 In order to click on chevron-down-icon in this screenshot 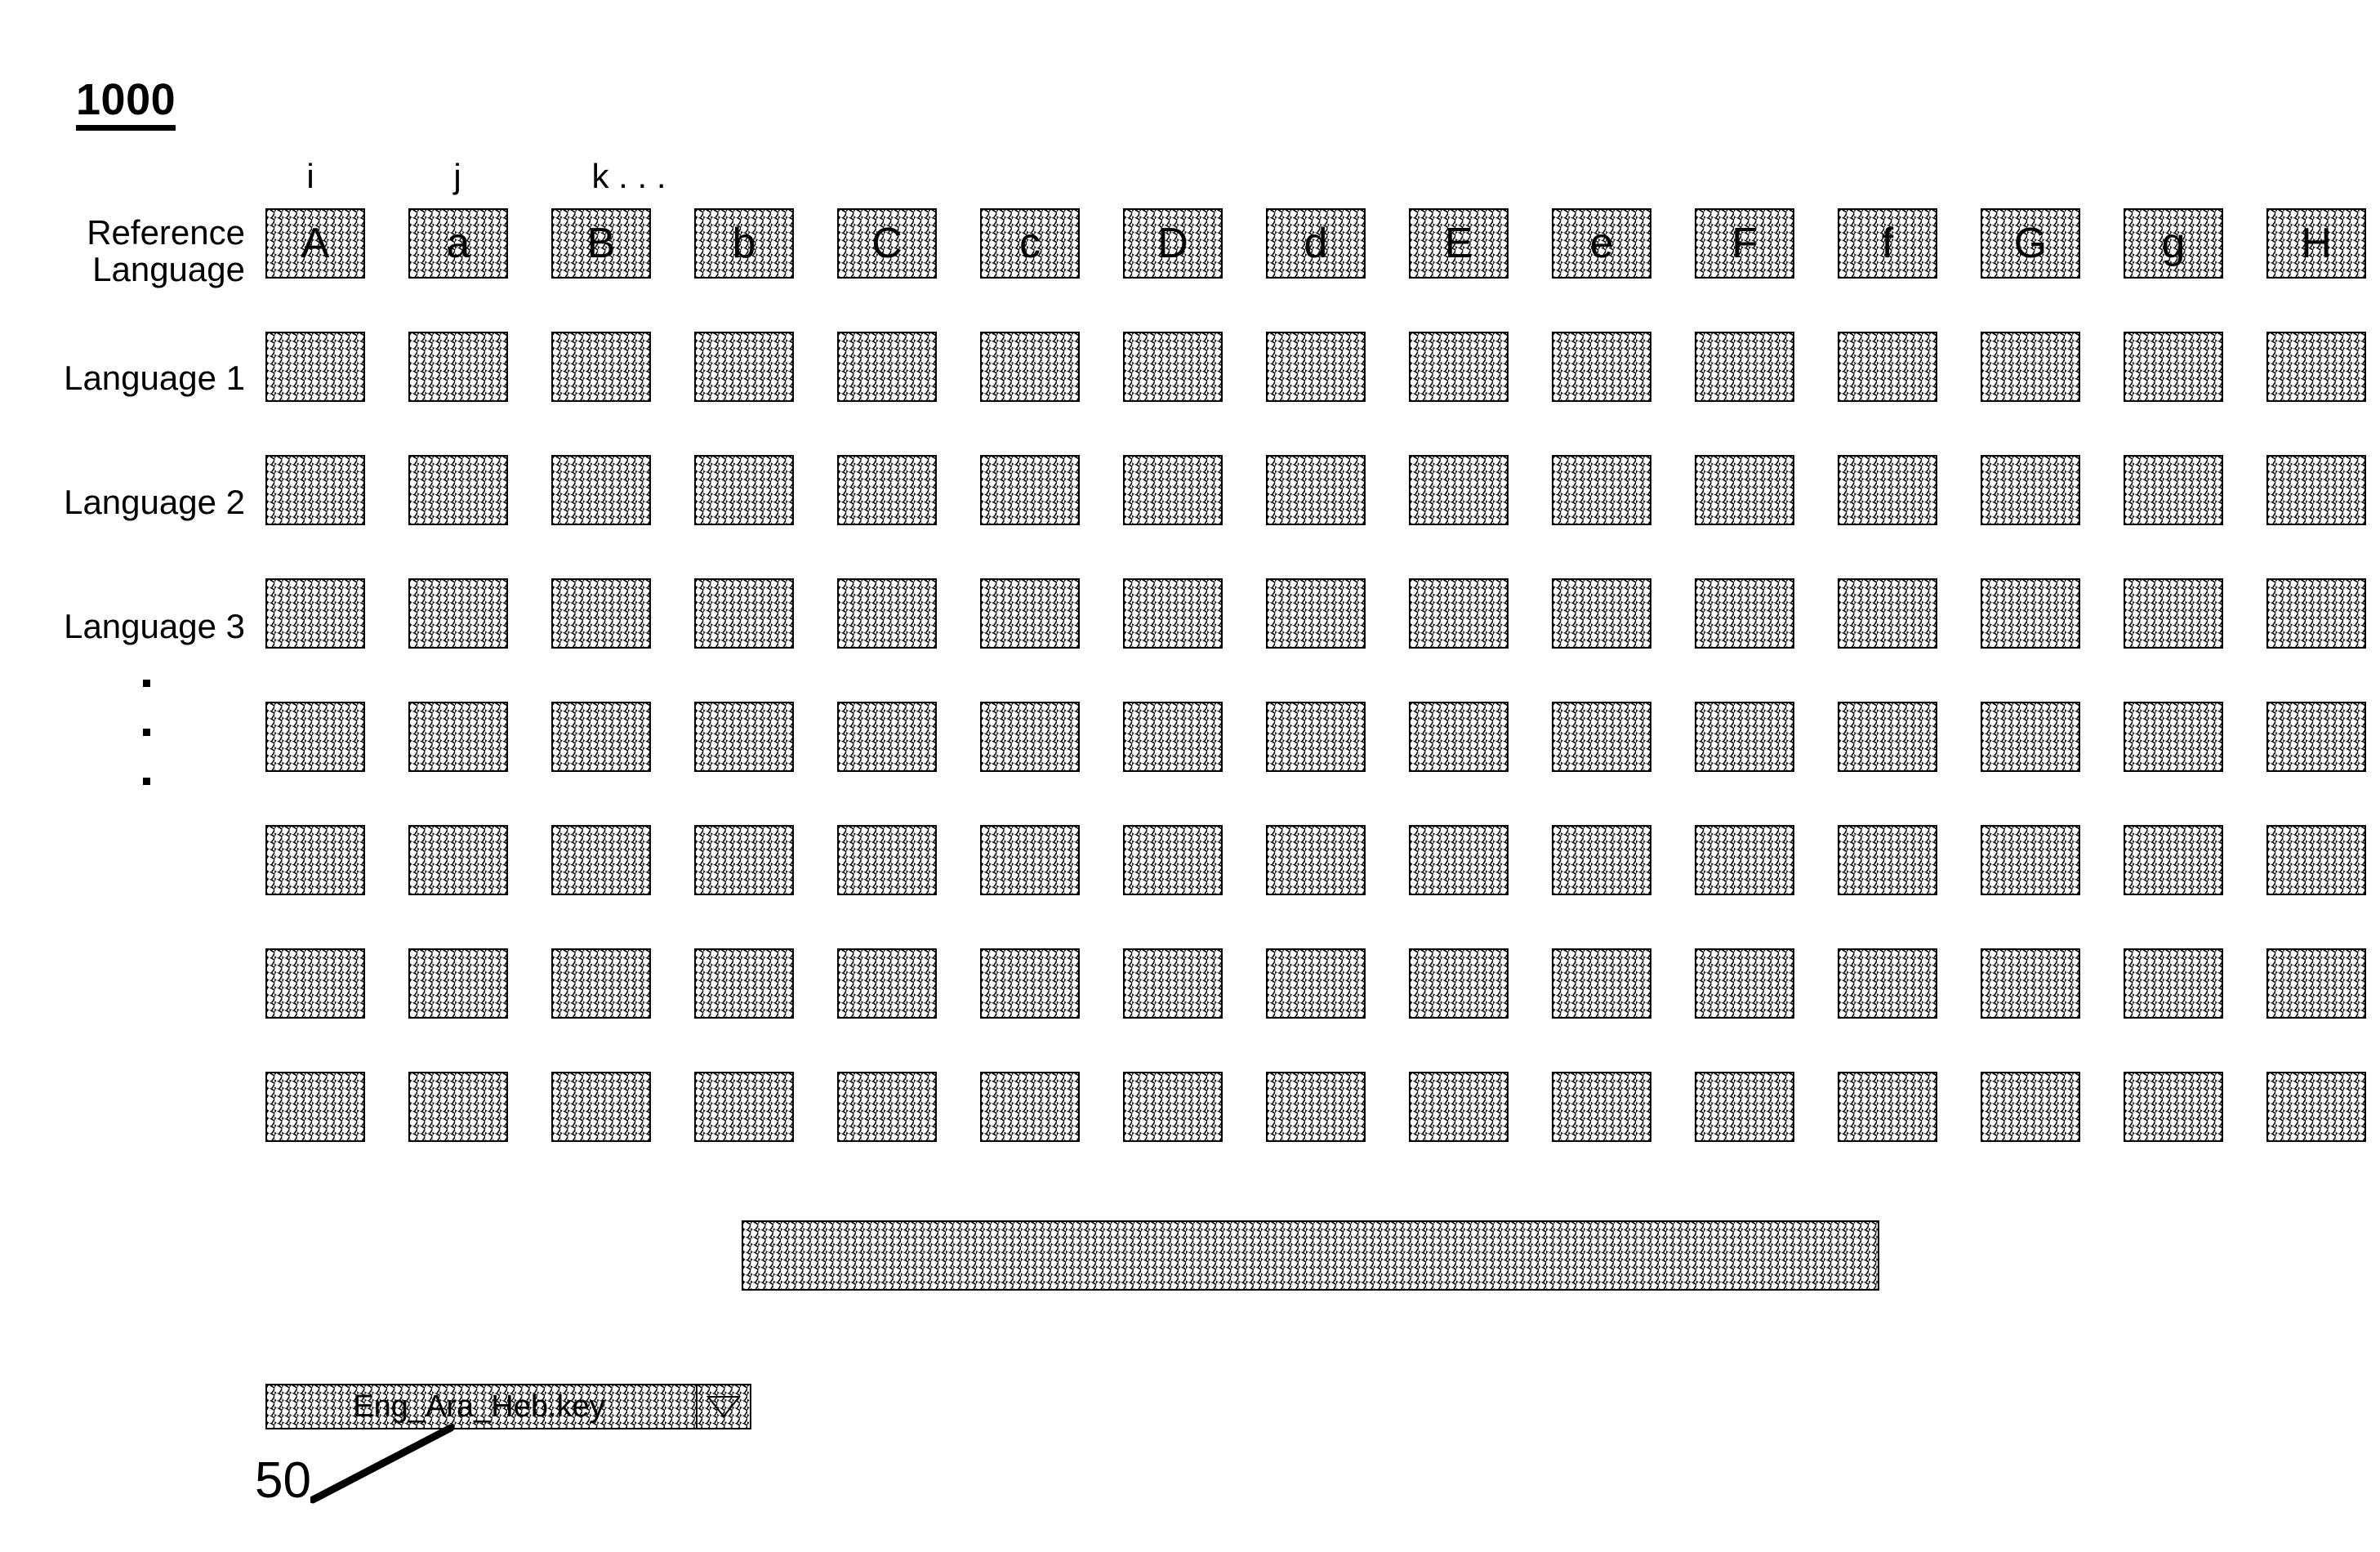, I will do `click(723, 1407)`.